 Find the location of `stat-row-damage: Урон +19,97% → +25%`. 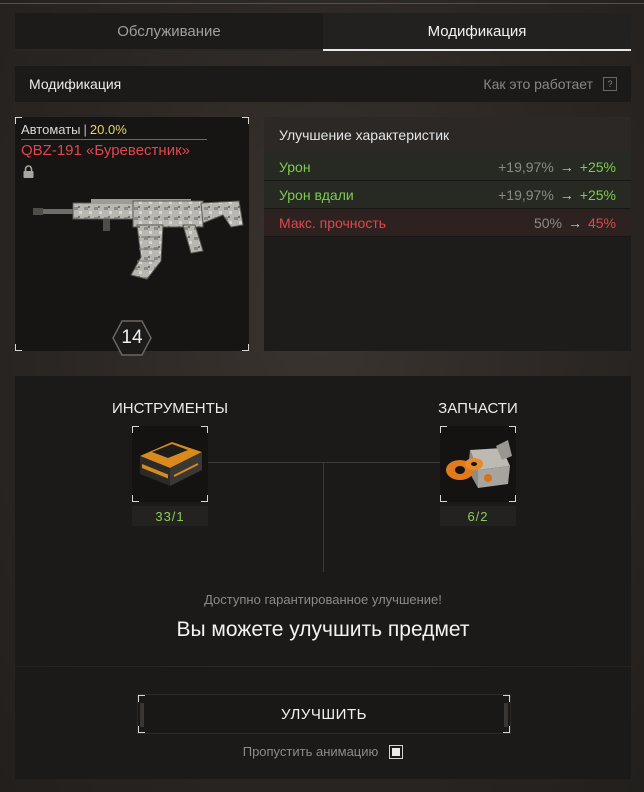

stat-row-damage: Урон +19,97% → +25% is located at coordinates (447, 167).